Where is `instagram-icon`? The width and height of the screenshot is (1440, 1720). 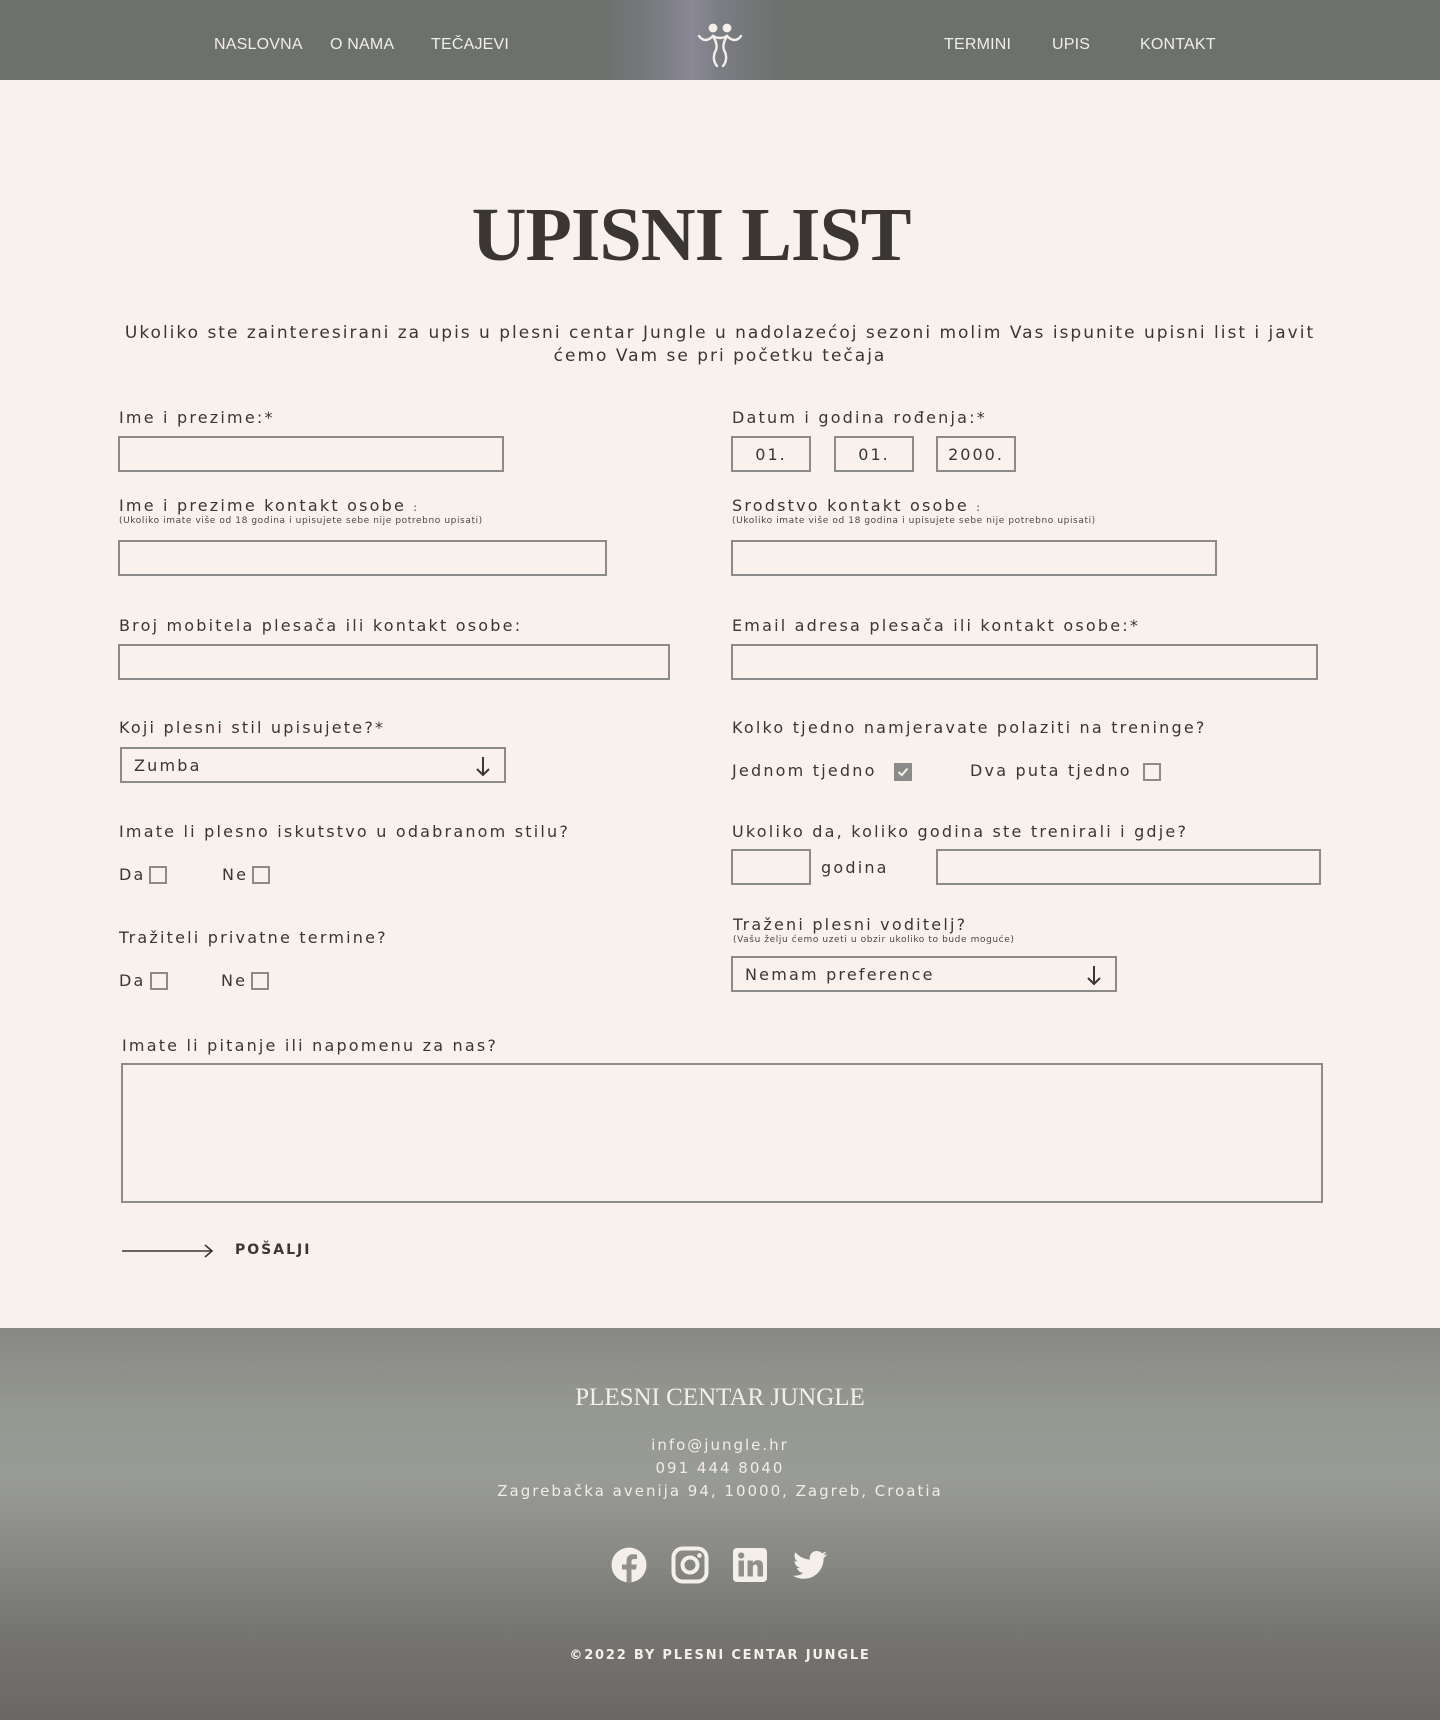 instagram-icon is located at coordinates (690, 1565).